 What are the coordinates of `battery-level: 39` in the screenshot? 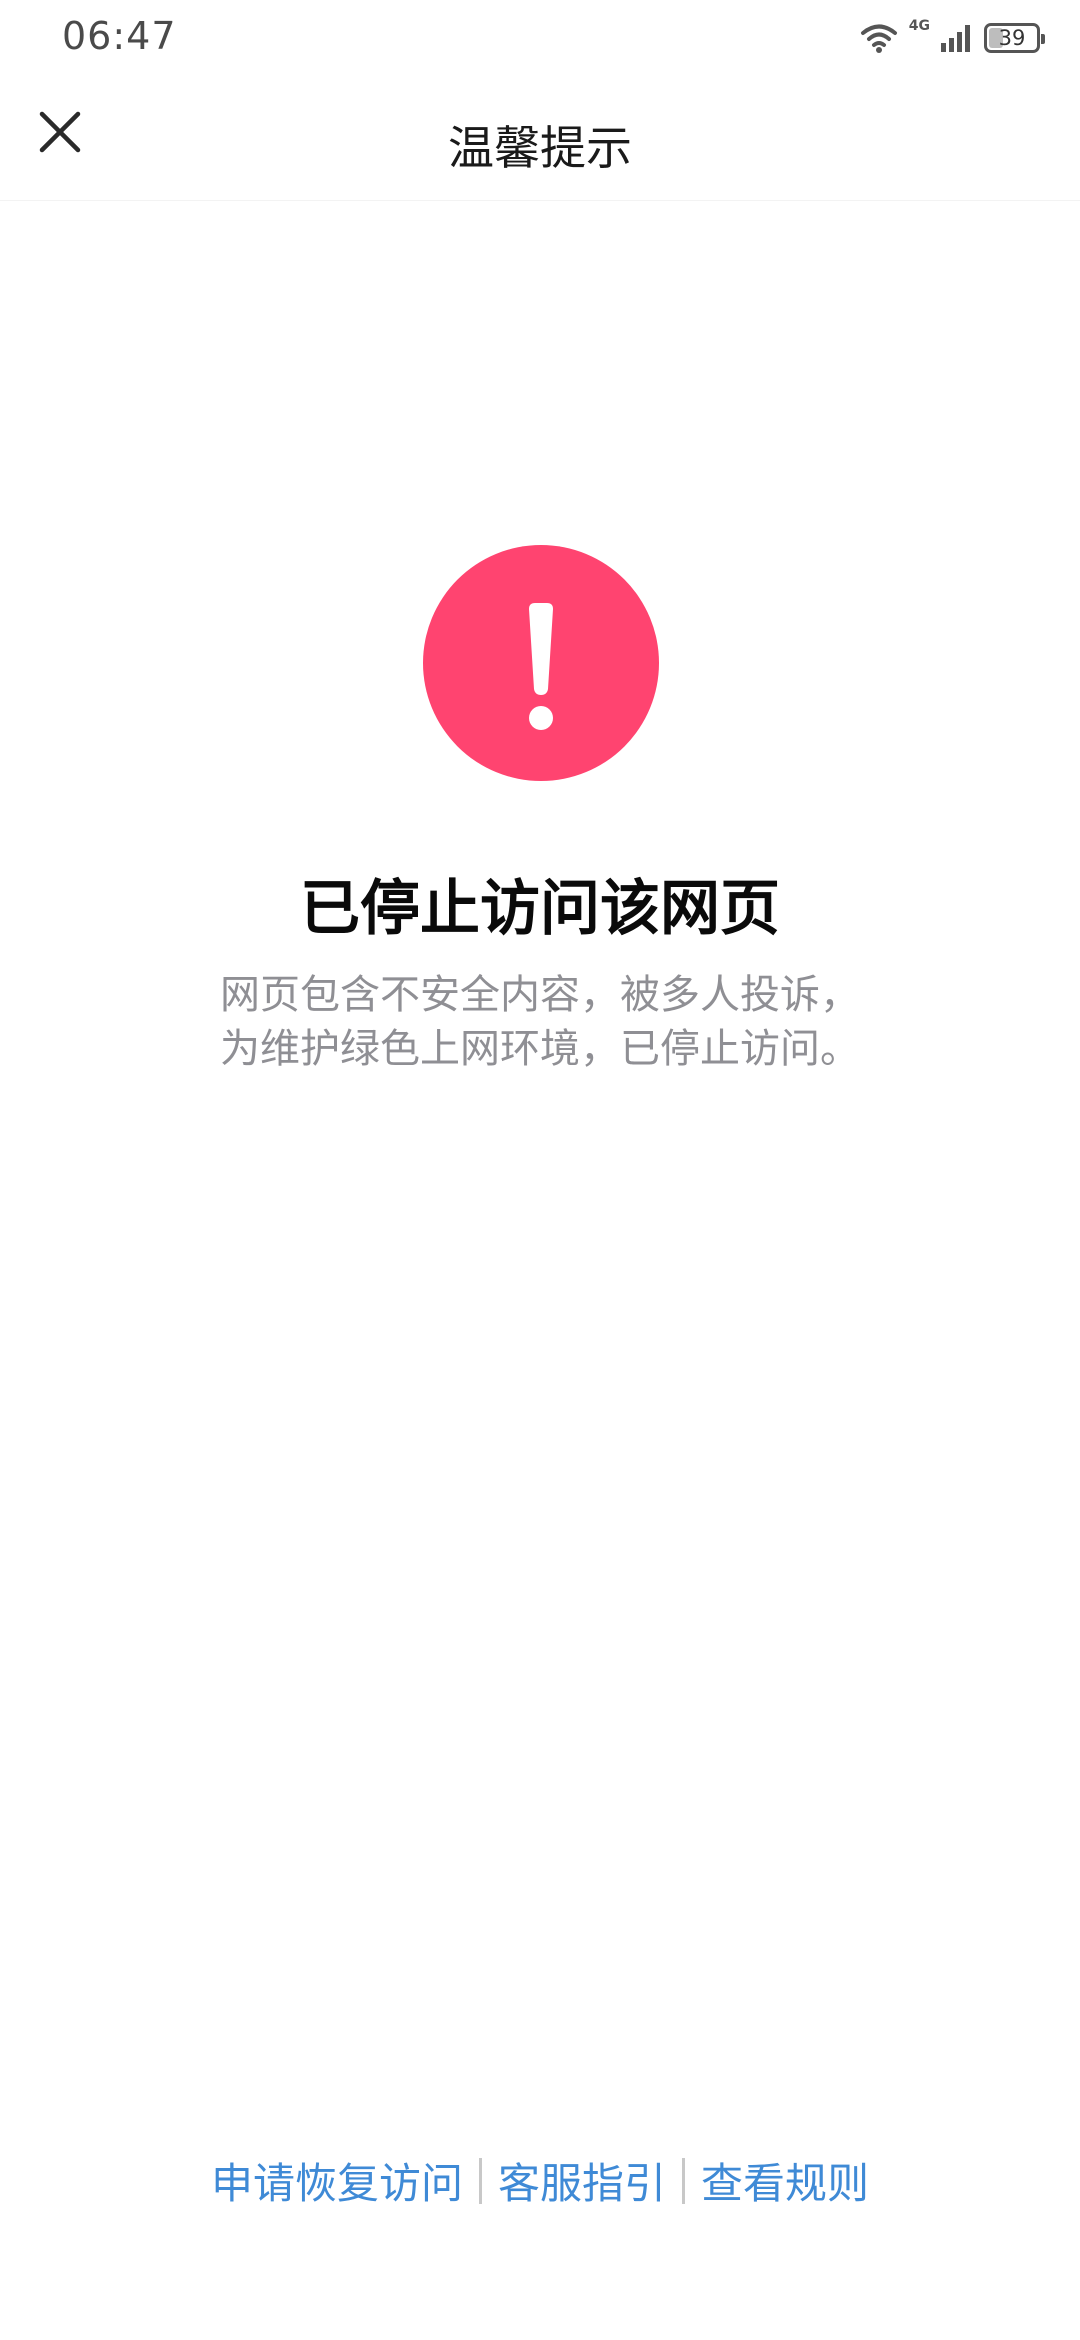 It's located at (1012, 38).